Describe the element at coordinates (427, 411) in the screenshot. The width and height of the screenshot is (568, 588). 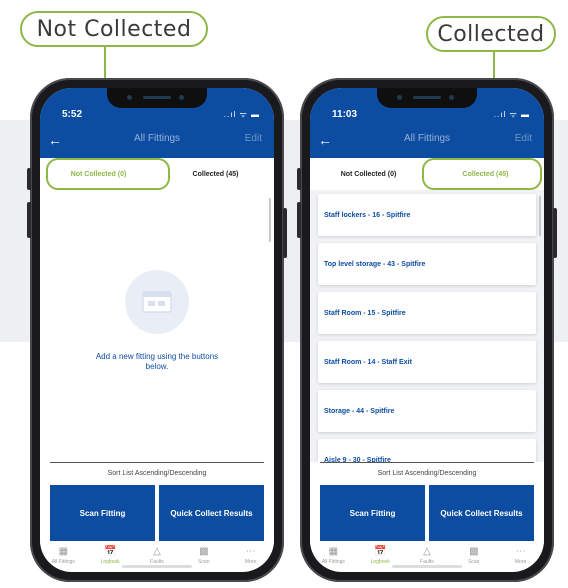
I see `list-item: Storage - 44 - Spitfire` at that location.